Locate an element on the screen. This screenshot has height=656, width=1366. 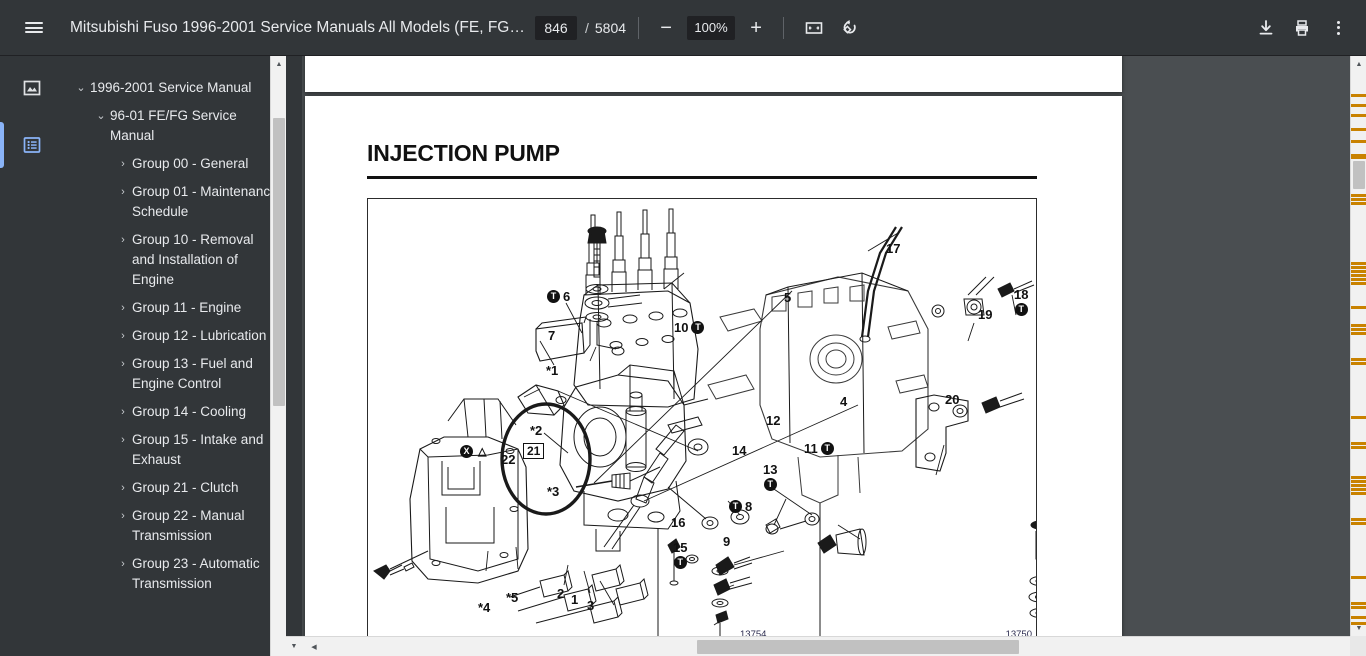
sidebar-scroll-down-arrow: ▼ is located at coordinates (294, 646).